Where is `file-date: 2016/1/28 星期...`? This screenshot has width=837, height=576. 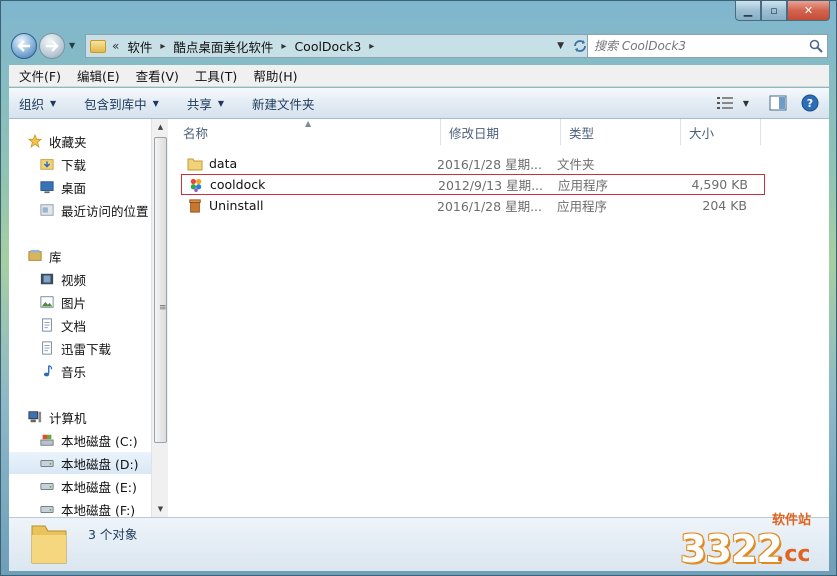
file-date: 2016/1/28 星期... is located at coordinates (489, 164).